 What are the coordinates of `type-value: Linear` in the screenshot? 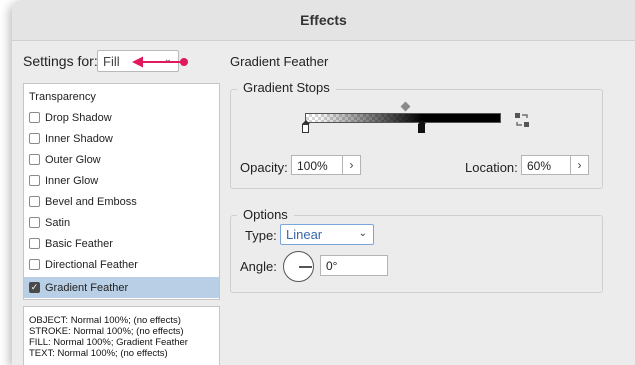 It's located at (304, 234).